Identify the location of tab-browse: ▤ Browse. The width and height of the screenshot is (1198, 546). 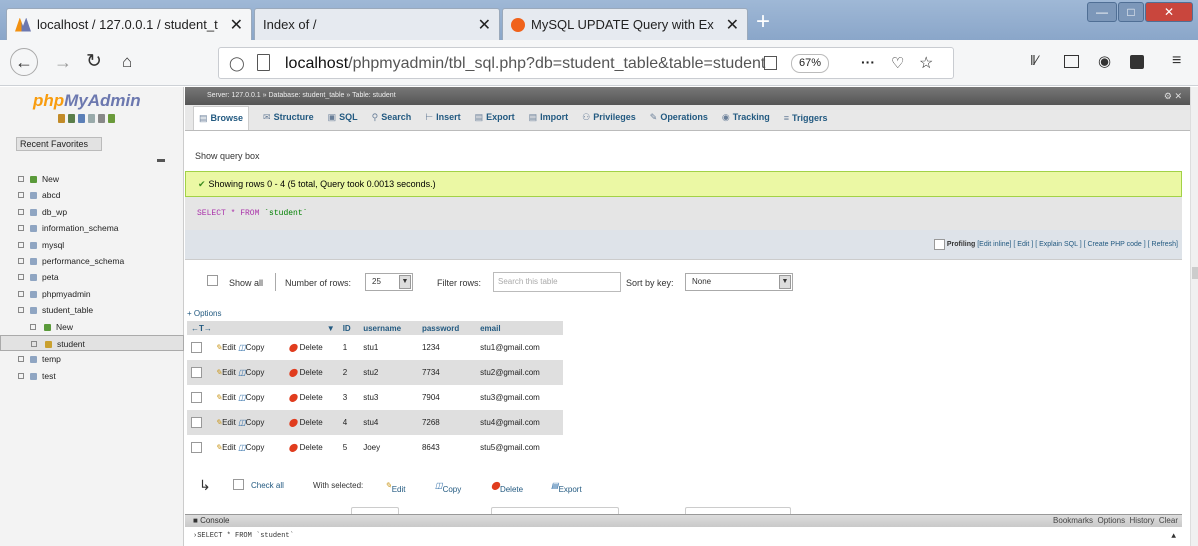
(221, 117).